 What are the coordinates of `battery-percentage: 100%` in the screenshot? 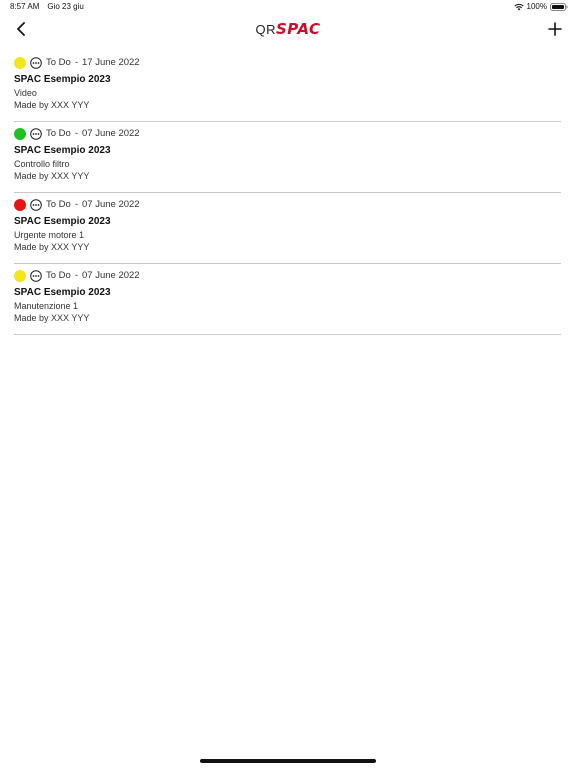 It's located at (536, 6).